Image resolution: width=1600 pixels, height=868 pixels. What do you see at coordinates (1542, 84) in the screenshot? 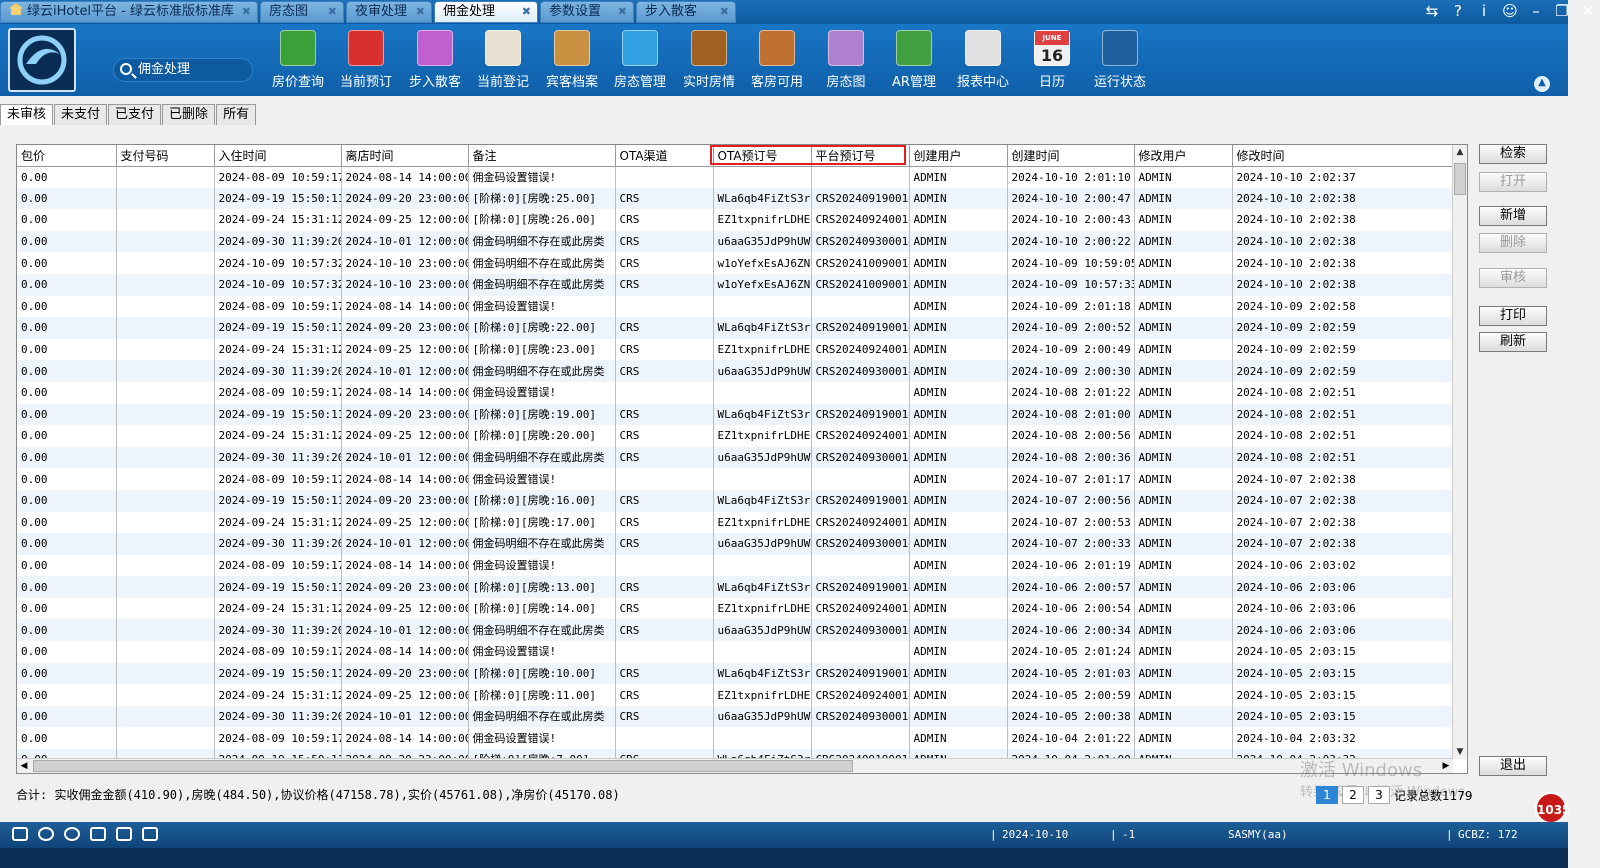
I see `collapse-toolbar-icon: ▲` at bounding box center [1542, 84].